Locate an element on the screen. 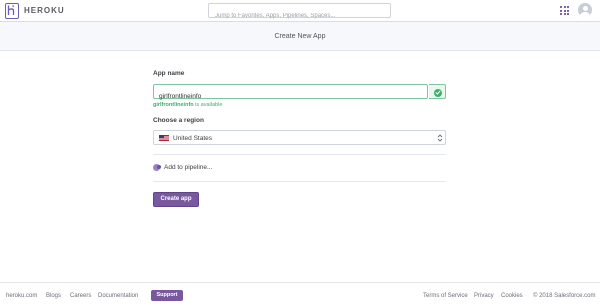  create-app-button: Create app is located at coordinates (176, 199).